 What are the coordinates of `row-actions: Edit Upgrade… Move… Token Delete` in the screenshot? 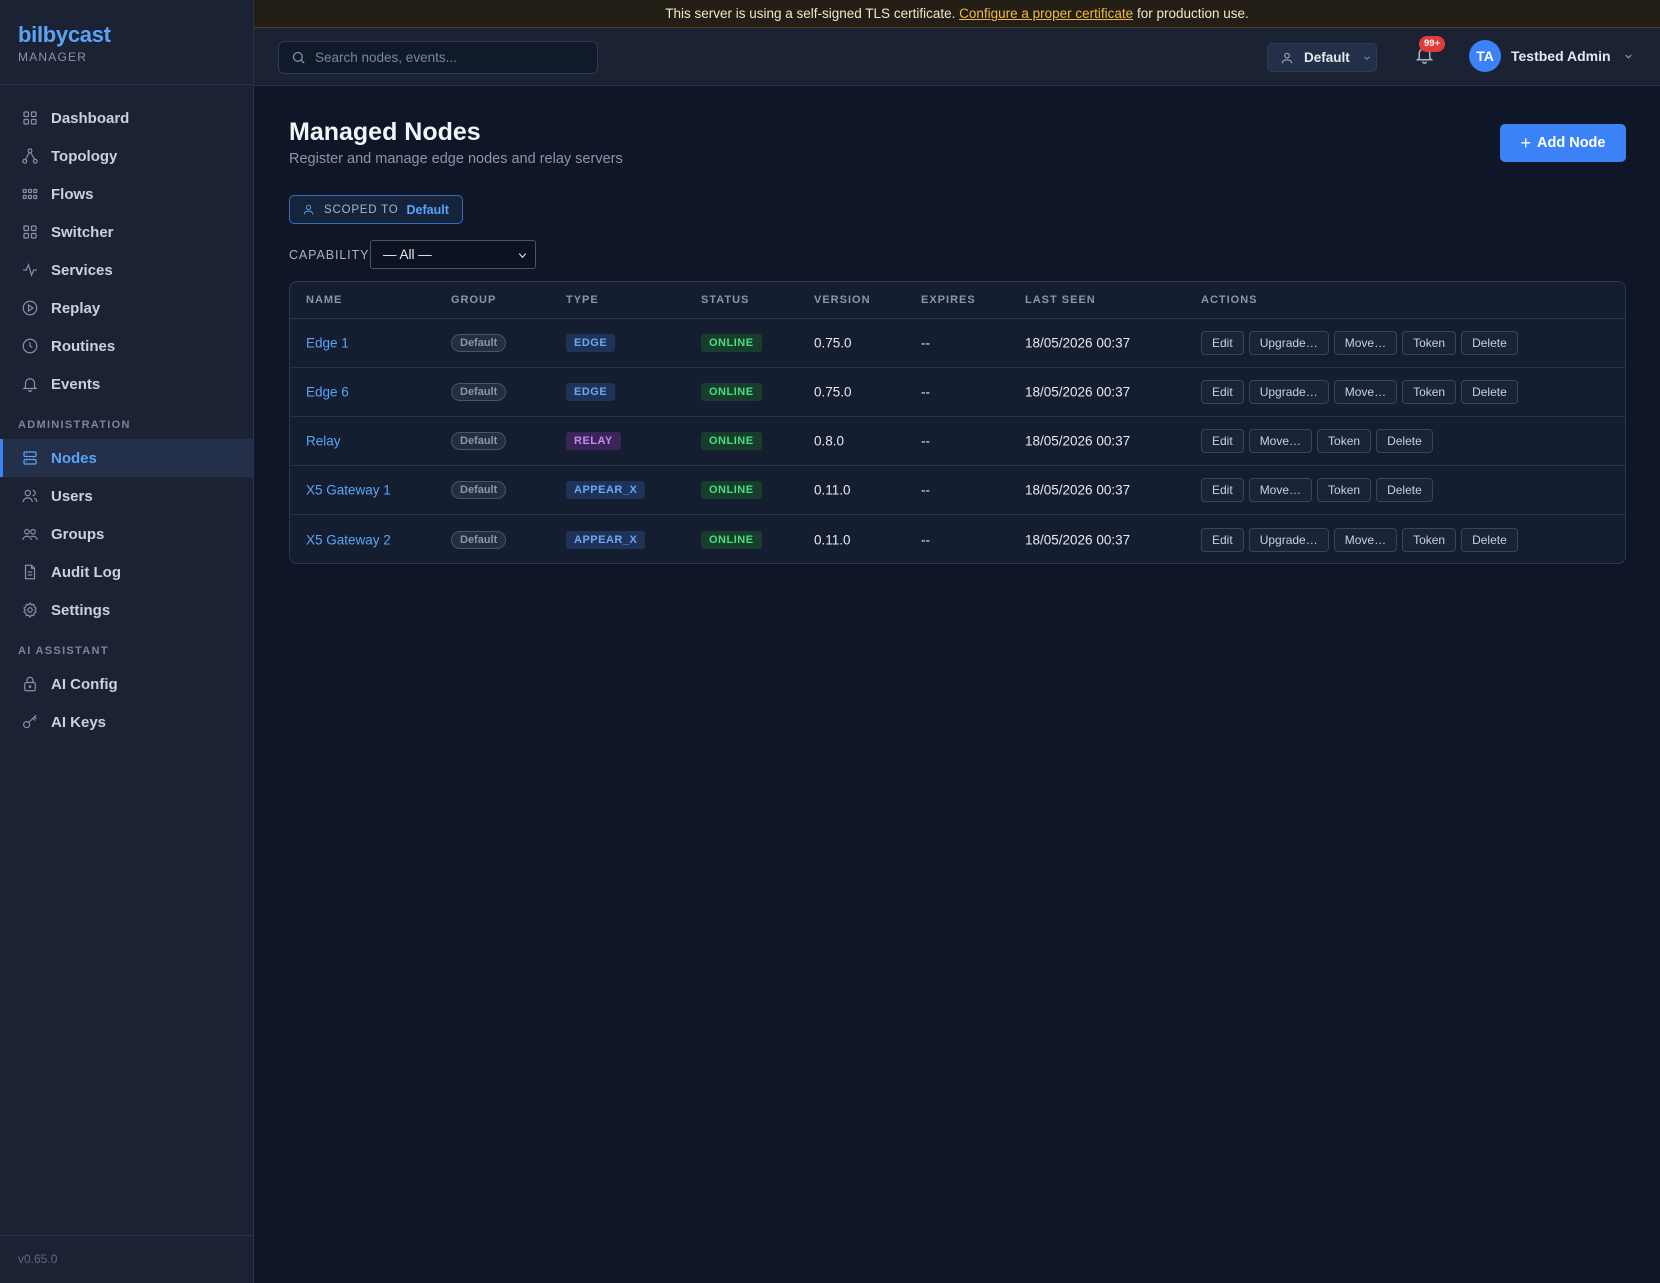 It's located at (1359, 392).